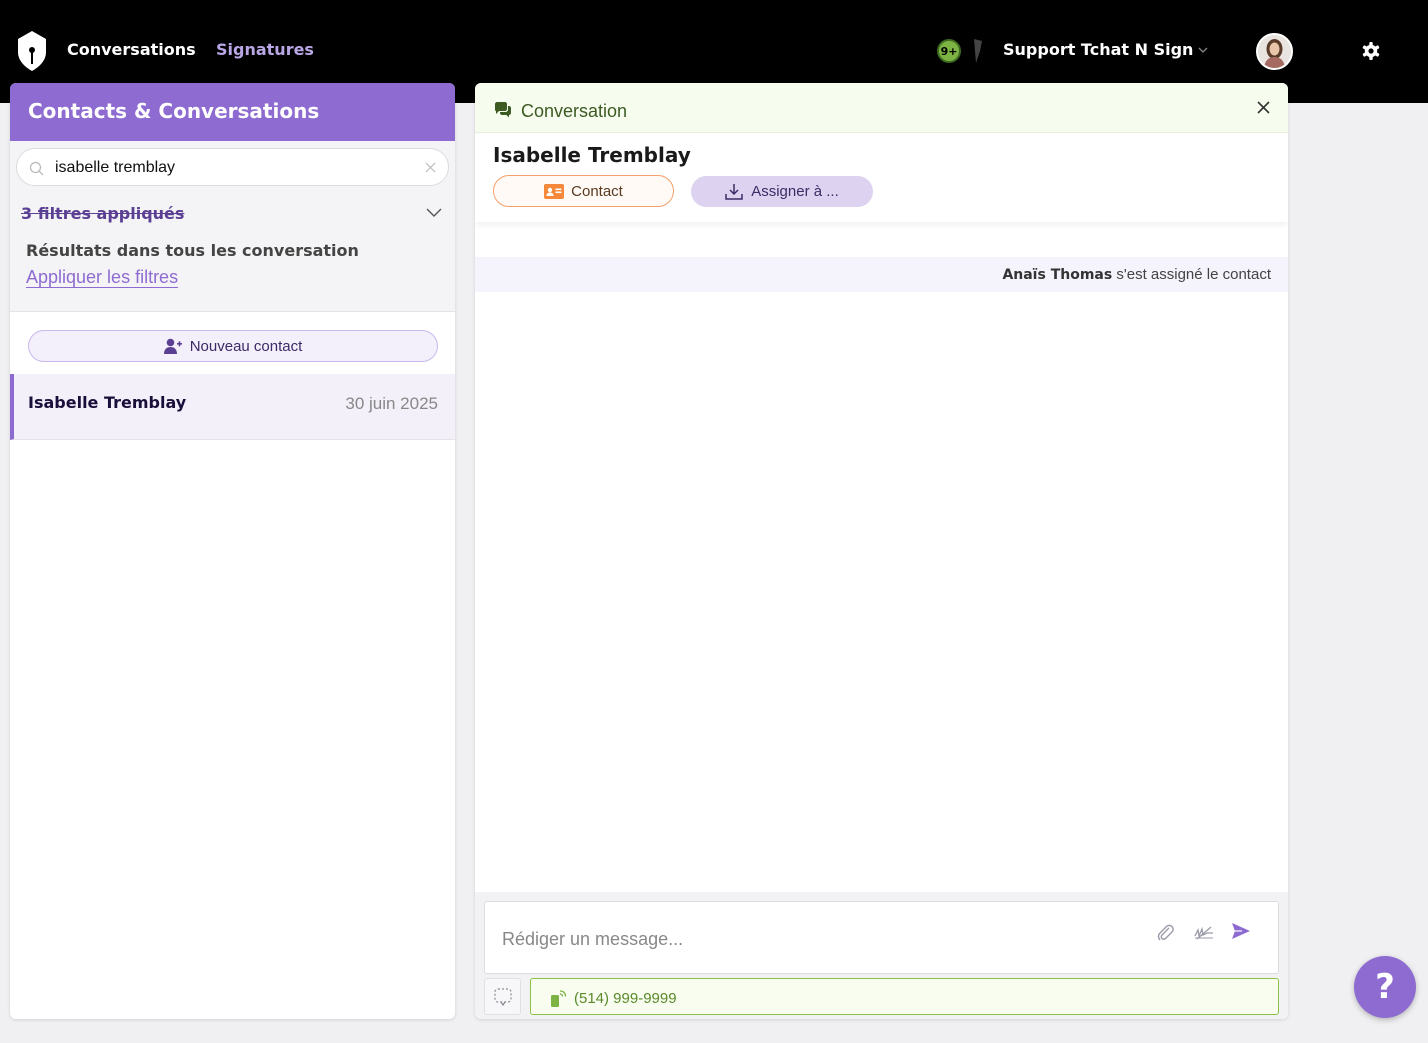 The height and width of the screenshot is (1043, 1428). I want to click on account-switcher: Support Tchat N Sign, so click(1098, 49).